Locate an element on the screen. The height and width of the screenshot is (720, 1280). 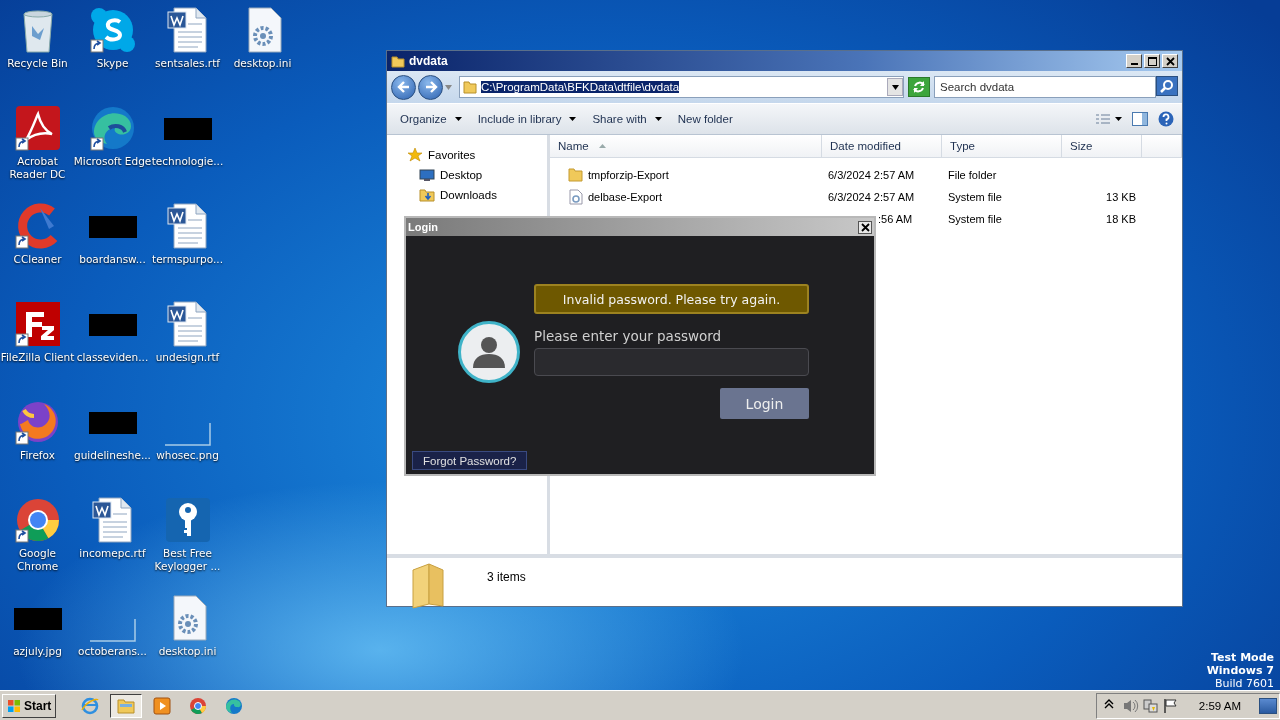
search-icon is located at coordinates (1167, 86).